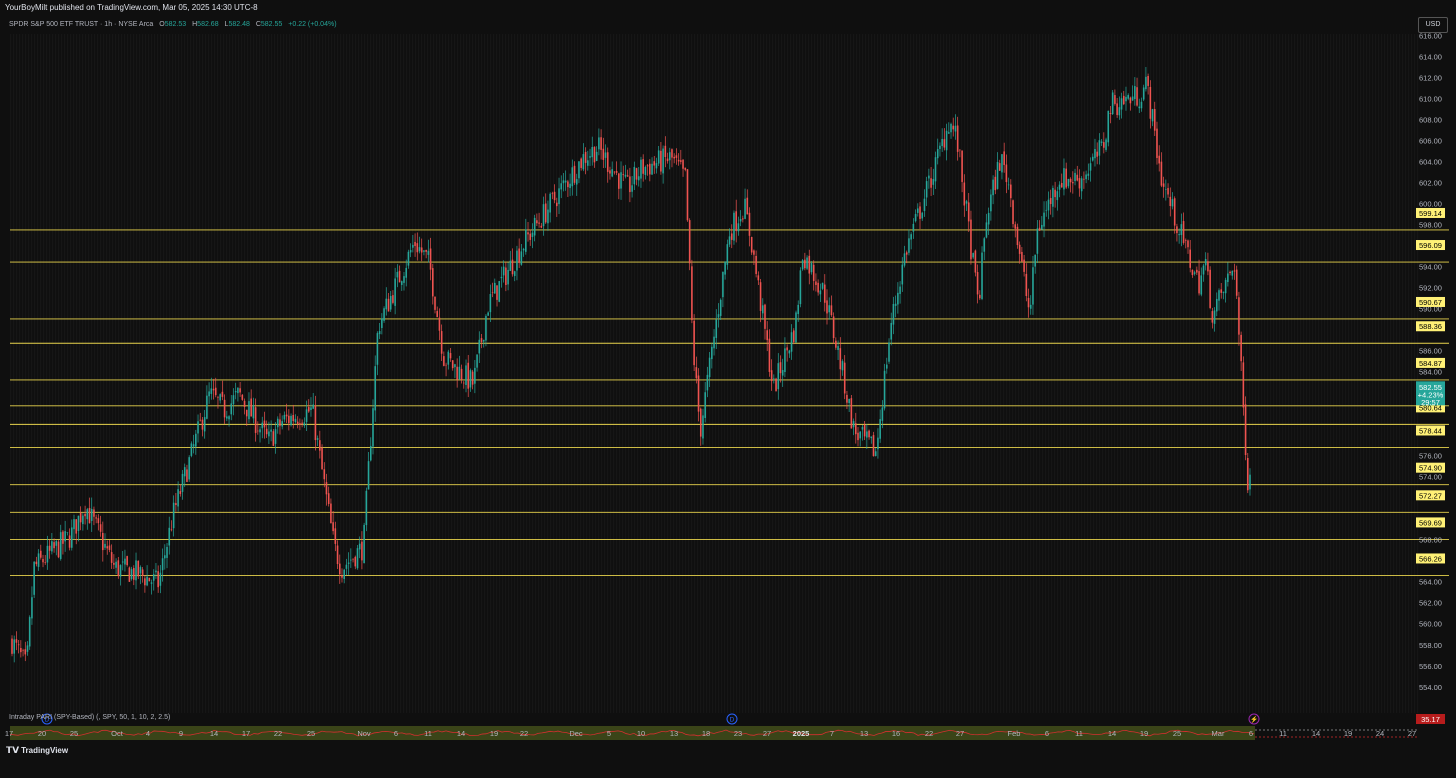 The image size is (1456, 778). What do you see at coordinates (714, 733) in the screenshot?
I see `indicator-pane` at bounding box center [714, 733].